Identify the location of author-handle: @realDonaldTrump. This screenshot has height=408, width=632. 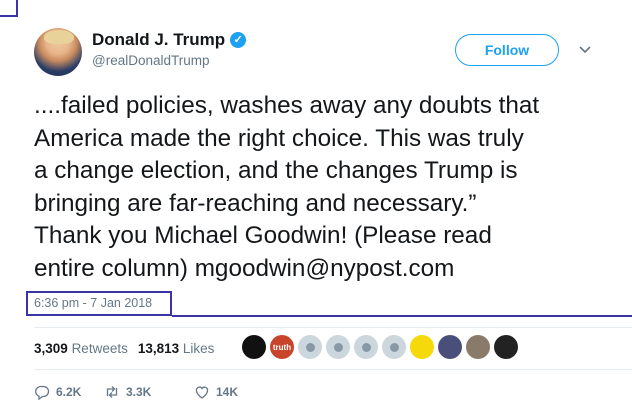
(169, 60).